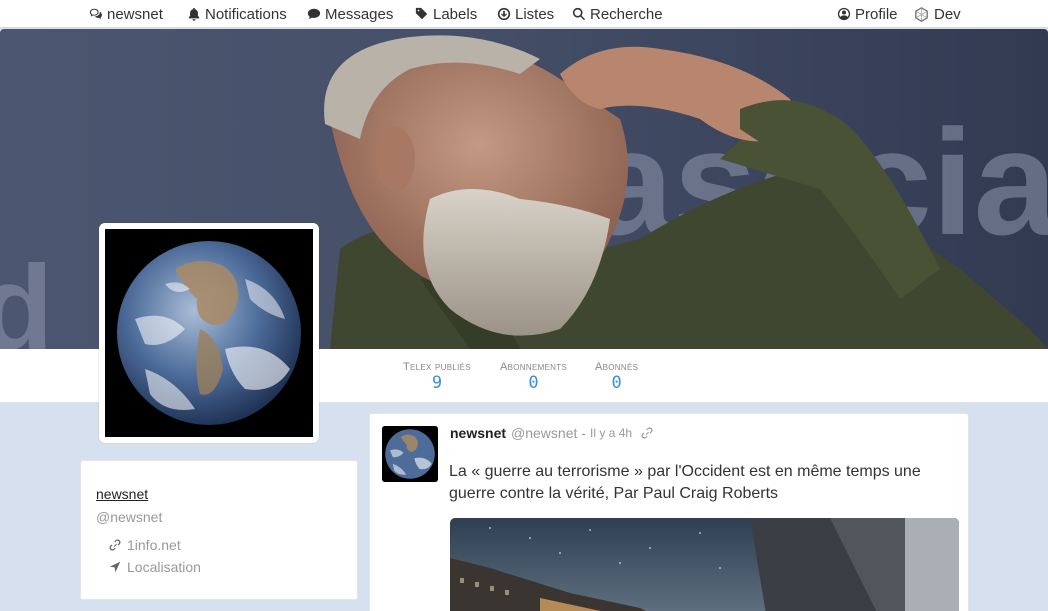 This screenshot has width=1048, height=611. Describe the element at coordinates (122, 494) in the screenshot. I see `profile-name-link: newsnet` at that location.